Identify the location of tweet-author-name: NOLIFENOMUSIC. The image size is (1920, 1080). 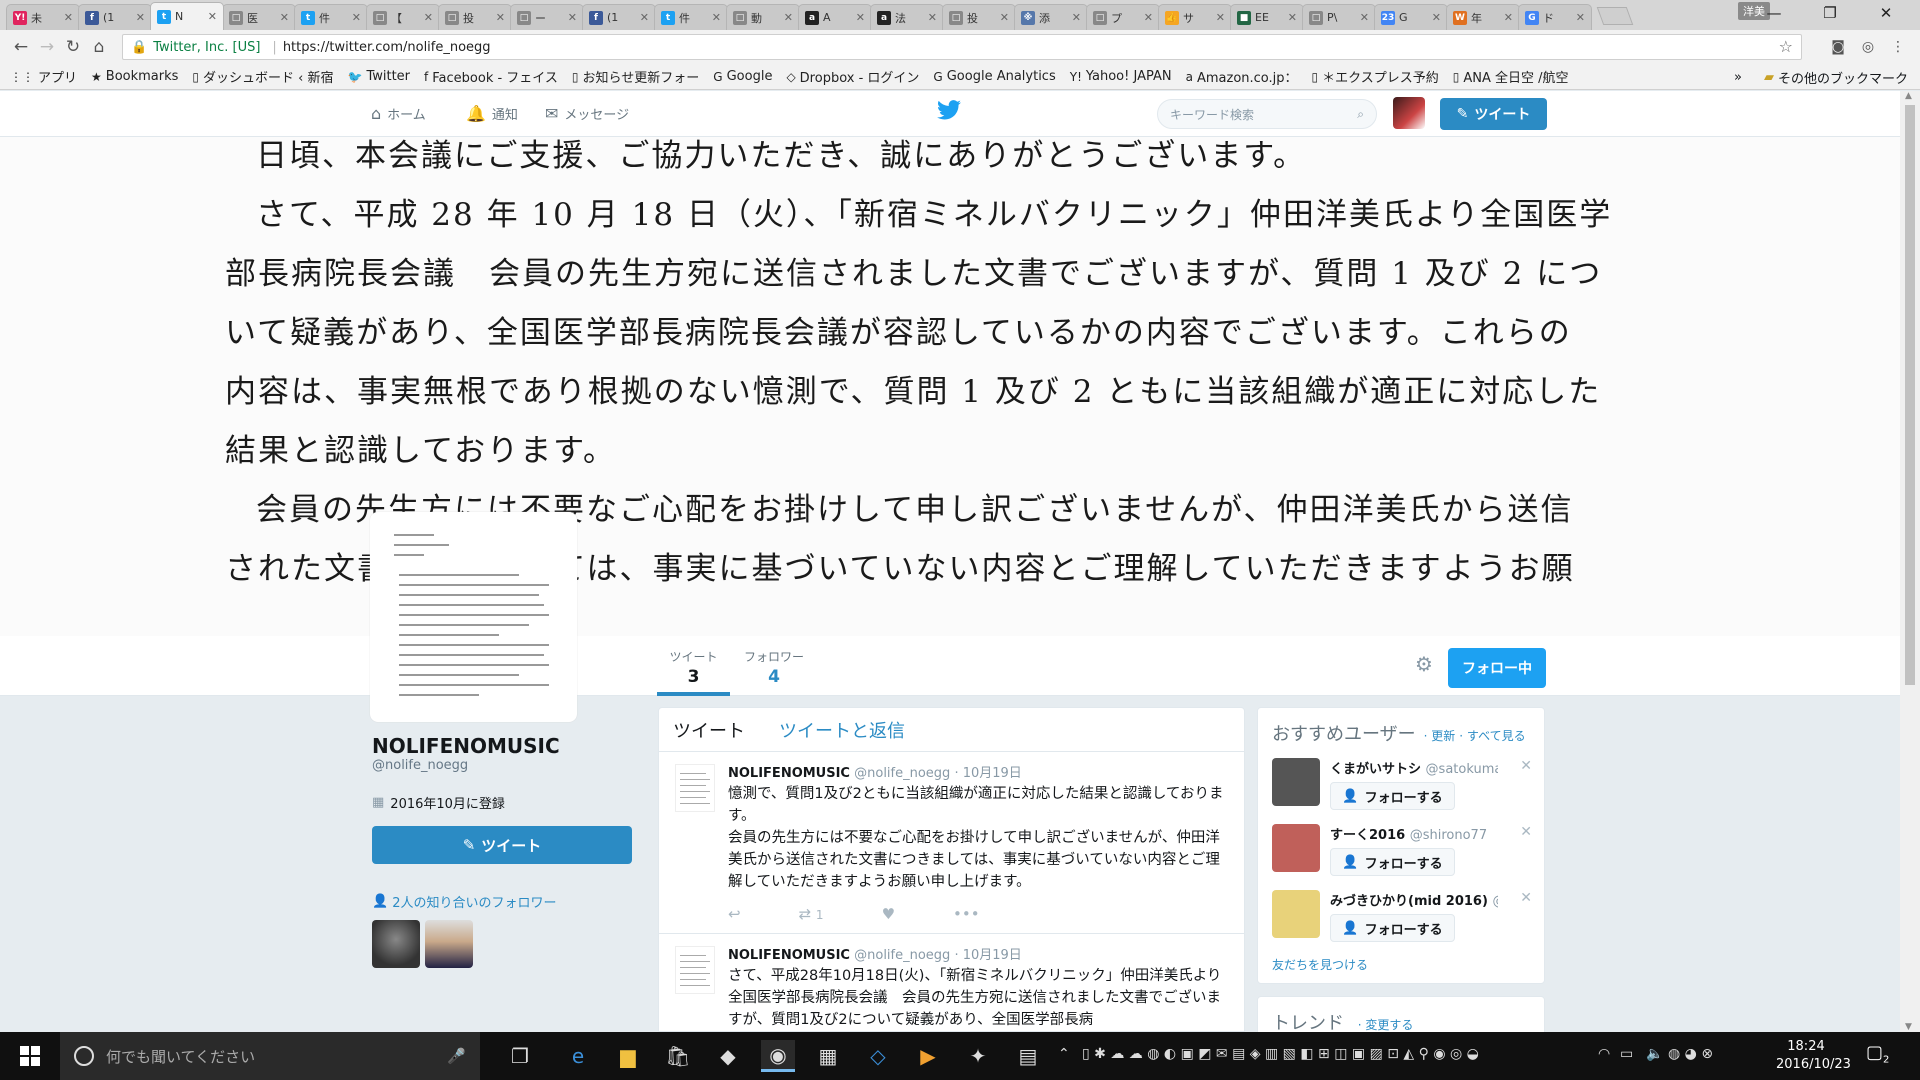
(789, 773).